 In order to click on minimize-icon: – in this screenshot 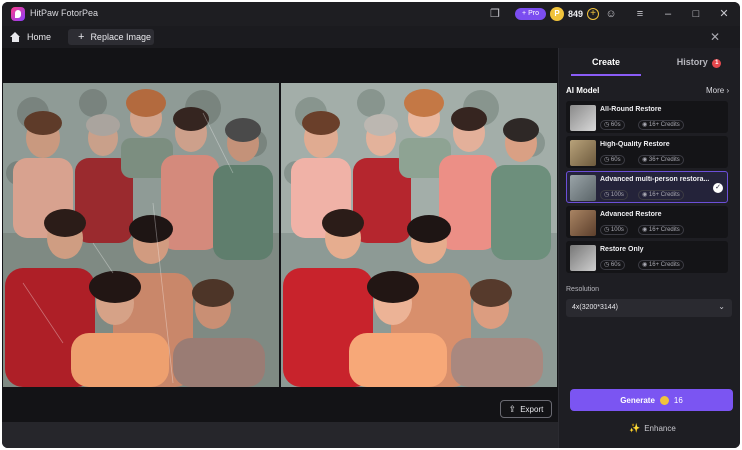, I will do `click(668, 14)`.